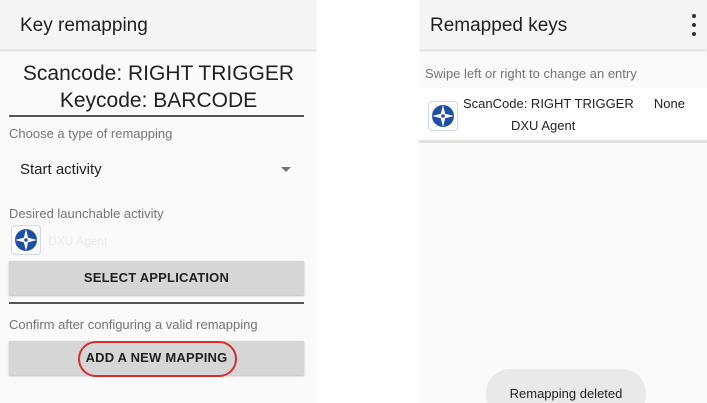  Describe the element at coordinates (86, 213) in the screenshot. I see `activity-caption: Desired launchable activity` at that location.